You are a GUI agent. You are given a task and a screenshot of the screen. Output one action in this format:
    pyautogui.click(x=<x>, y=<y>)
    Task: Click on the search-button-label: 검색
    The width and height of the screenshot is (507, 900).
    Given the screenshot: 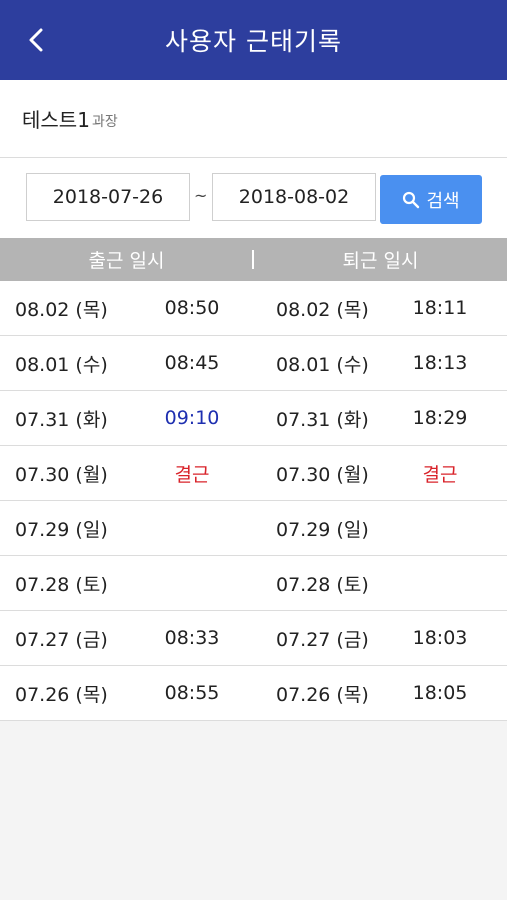 What is the action you would take?
    pyautogui.click(x=443, y=201)
    